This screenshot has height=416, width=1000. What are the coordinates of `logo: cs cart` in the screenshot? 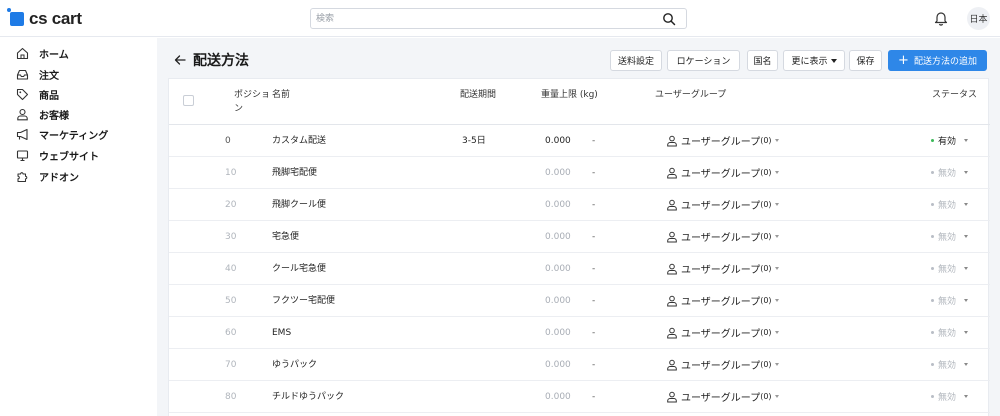 It's located at (44, 18).